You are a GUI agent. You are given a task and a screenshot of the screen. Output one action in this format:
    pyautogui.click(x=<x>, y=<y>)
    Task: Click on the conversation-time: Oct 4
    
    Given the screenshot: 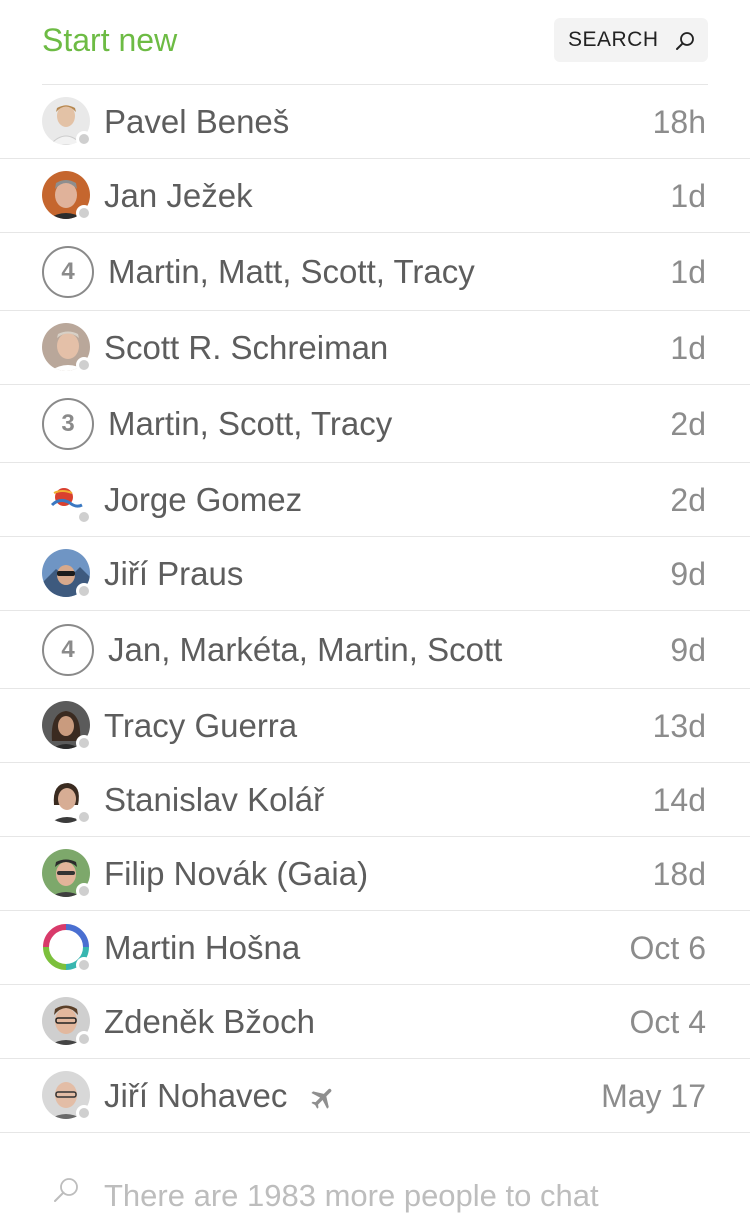 What is the action you would take?
    pyautogui.click(x=667, y=1022)
    